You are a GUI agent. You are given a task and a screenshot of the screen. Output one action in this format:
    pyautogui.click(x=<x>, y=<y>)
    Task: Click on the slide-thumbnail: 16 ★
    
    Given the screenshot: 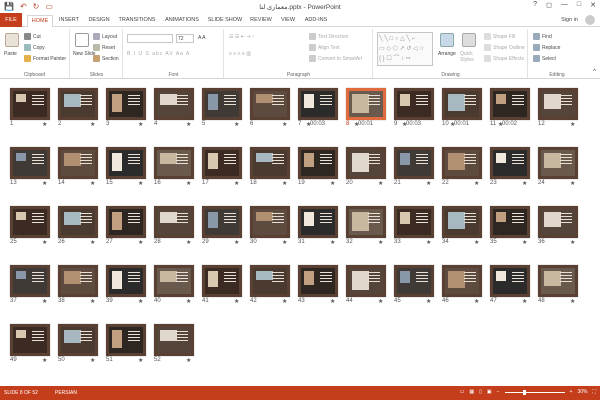 What is the action you would take?
    pyautogui.click(x=174, y=167)
    